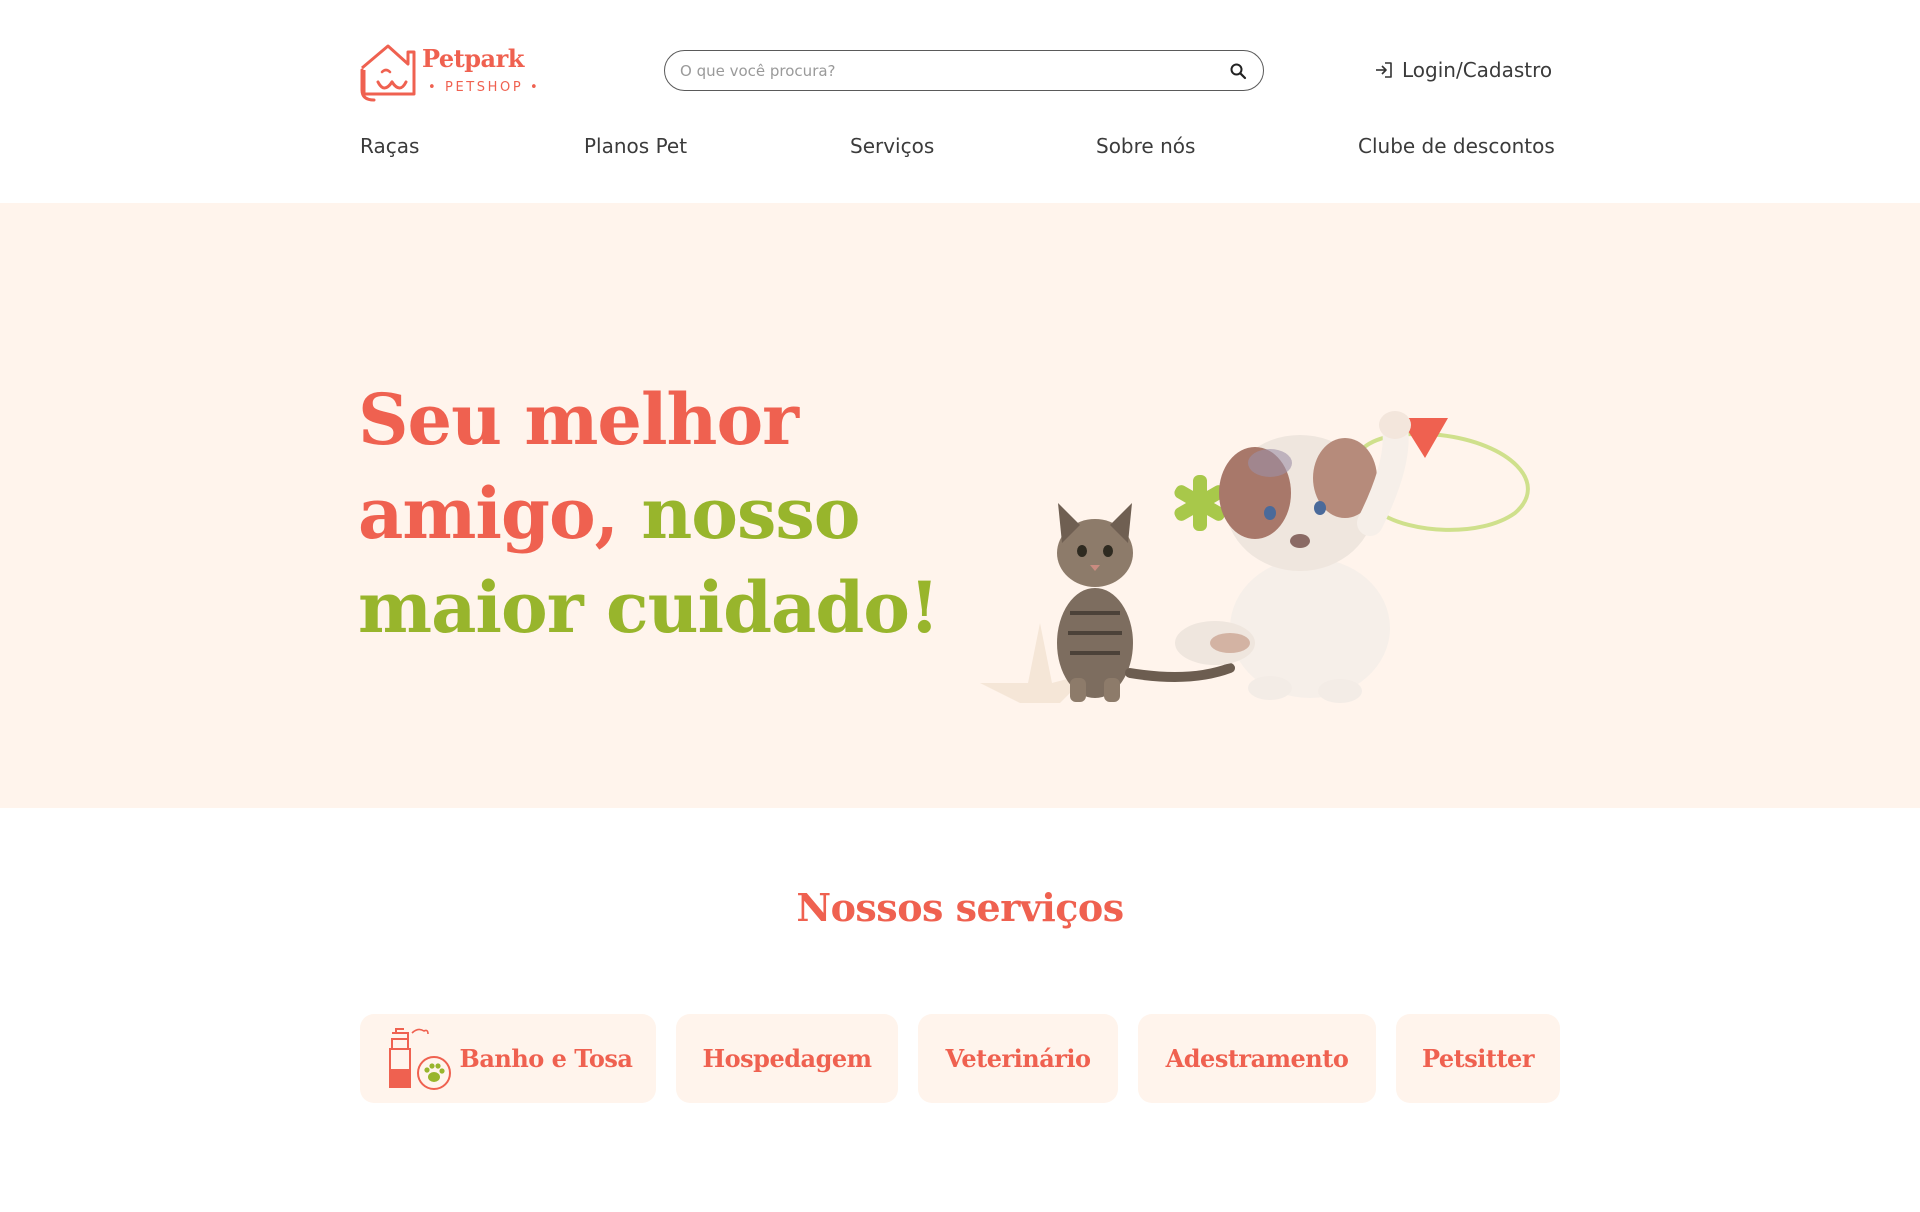 The height and width of the screenshot is (1212, 1920). I want to click on service-card-veterinario: Veterinário, so click(1018, 1058).